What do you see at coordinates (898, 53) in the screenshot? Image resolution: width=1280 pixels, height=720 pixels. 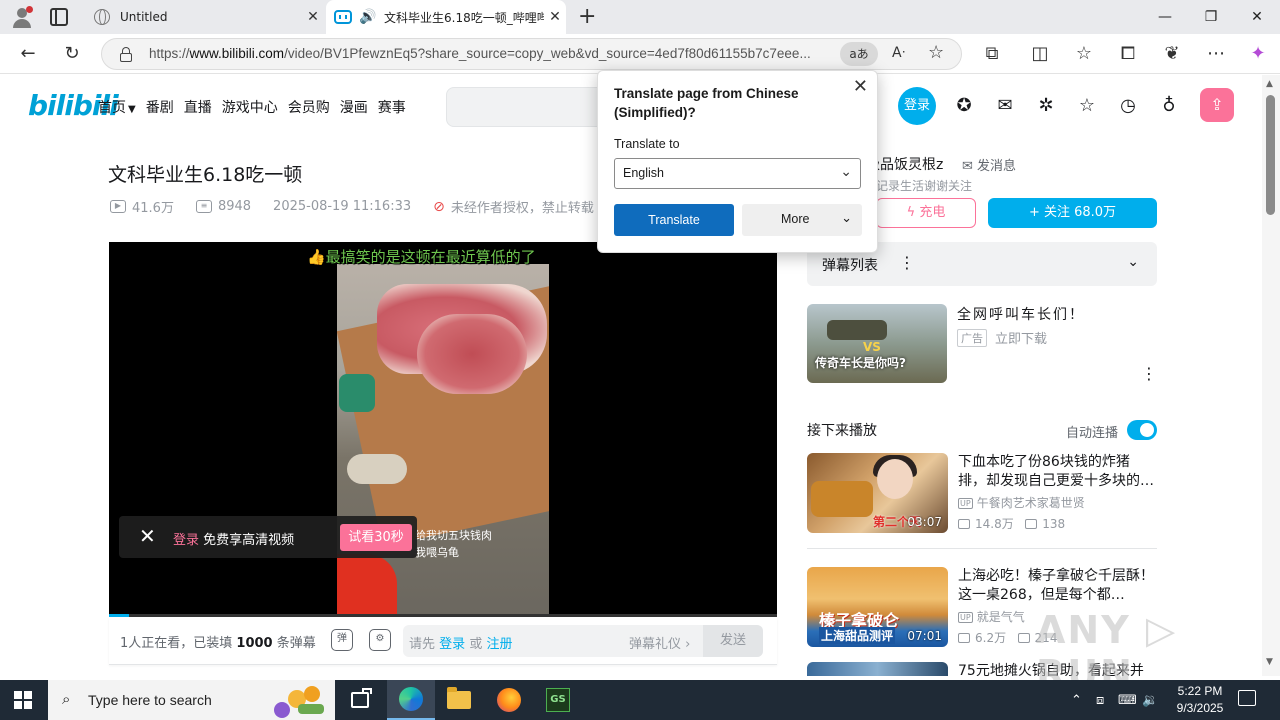 I see `read-aloud-icon: Aᐧ` at bounding box center [898, 53].